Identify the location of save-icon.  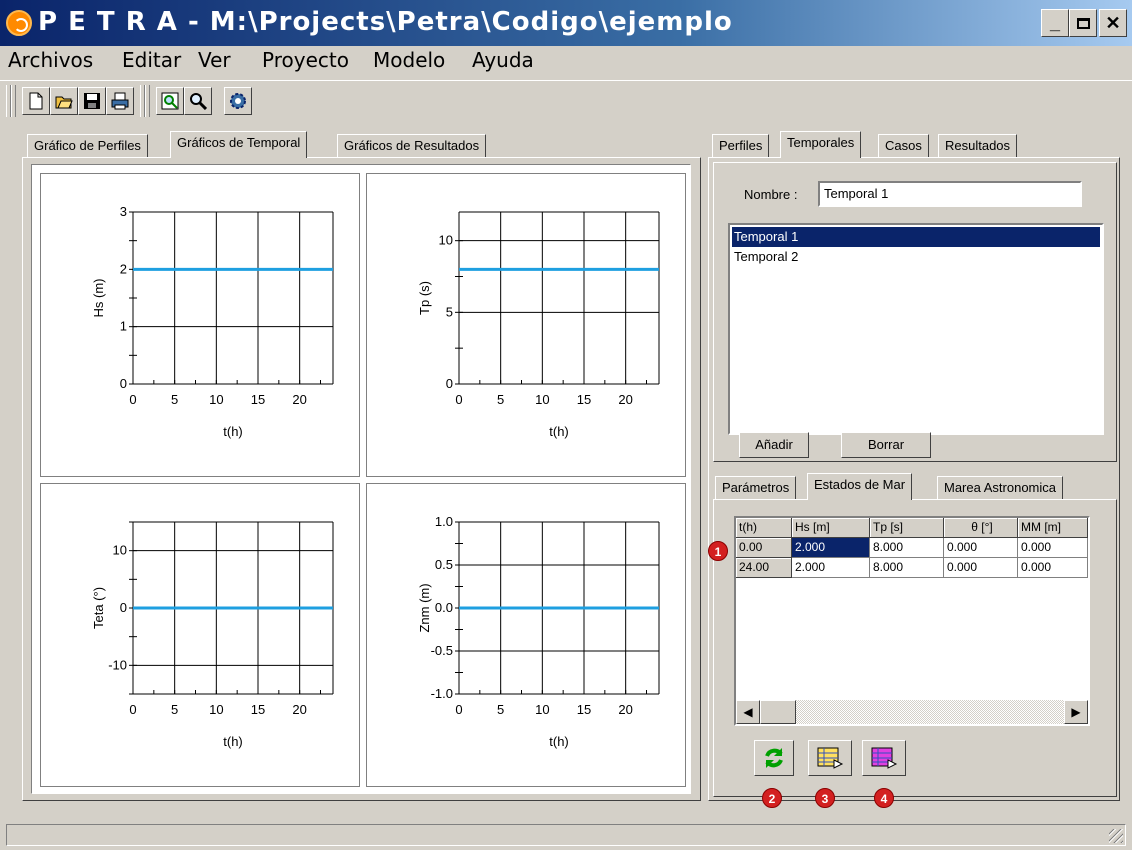
(92, 101).